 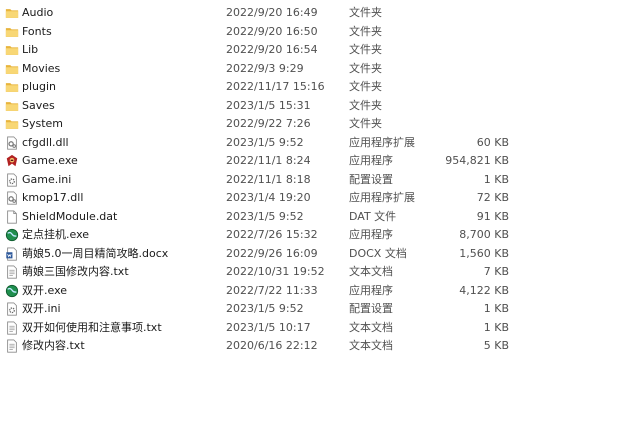 I want to click on file-name: Audio, so click(x=38, y=12).